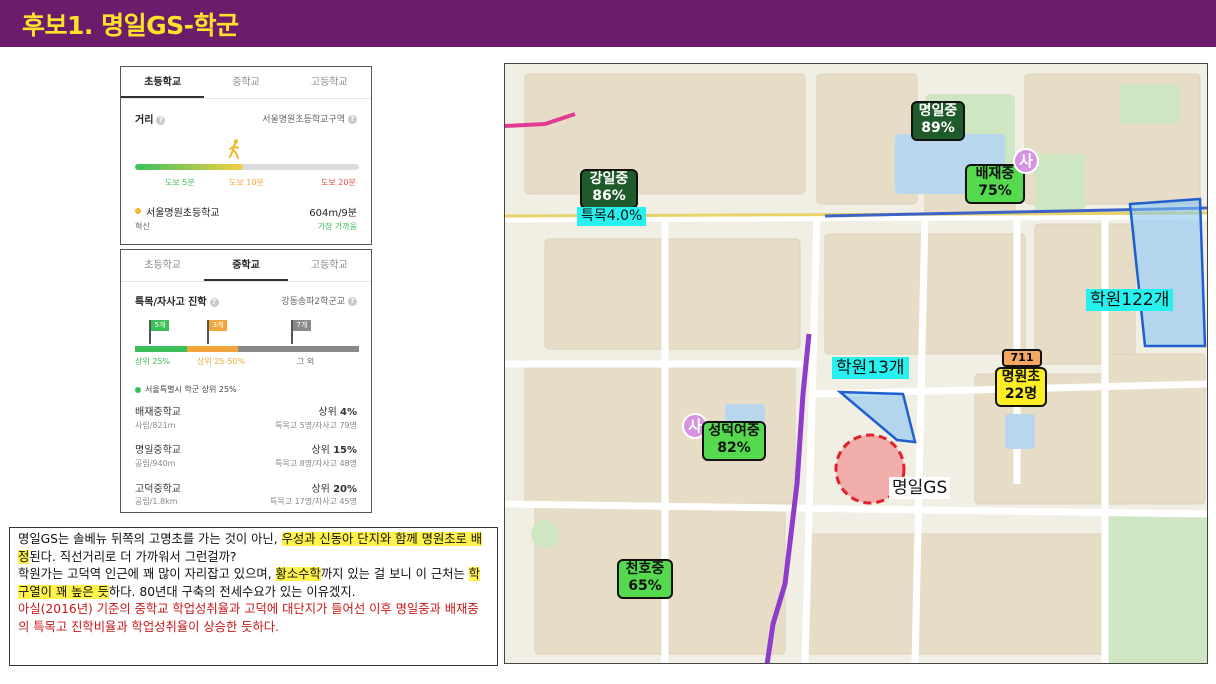 The width and height of the screenshot is (1216, 684). What do you see at coordinates (183, 211) in the screenshot?
I see `school-name: 서울명원초등학교` at bounding box center [183, 211].